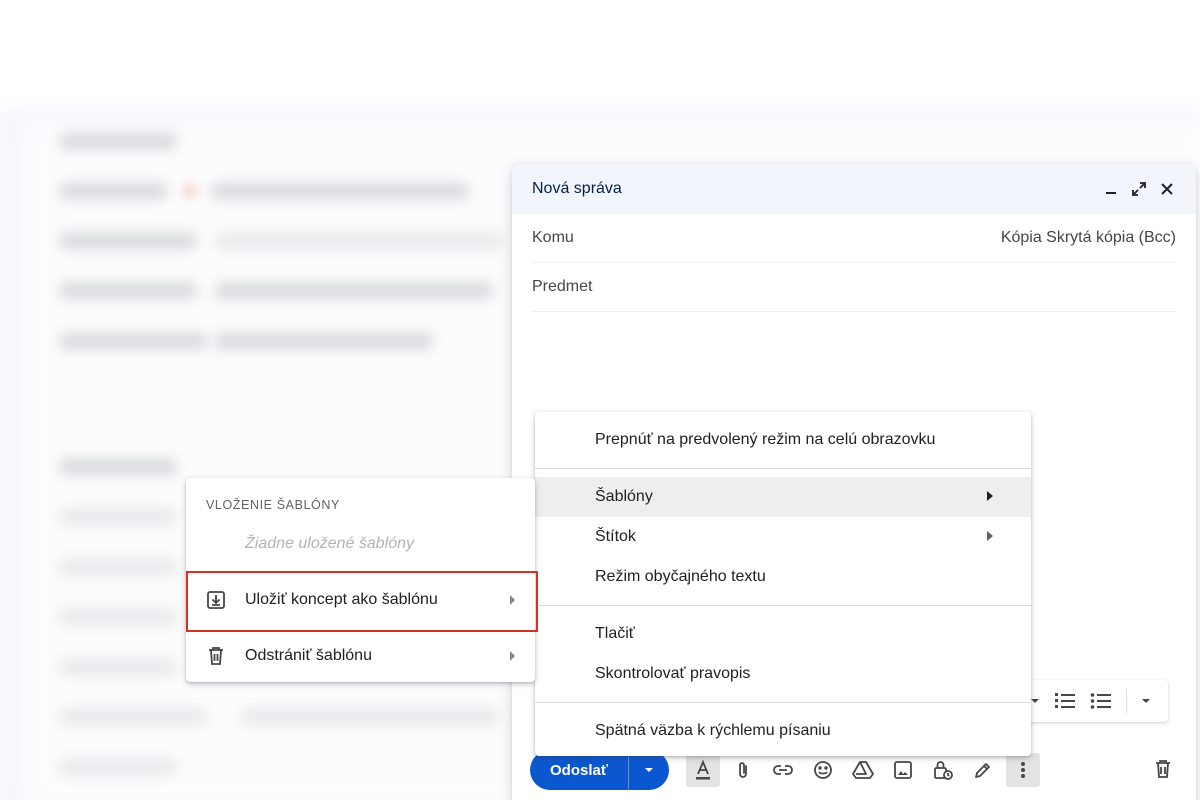 The image size is (1200, 800). I want to click on close-icon, so click(1167, 189).